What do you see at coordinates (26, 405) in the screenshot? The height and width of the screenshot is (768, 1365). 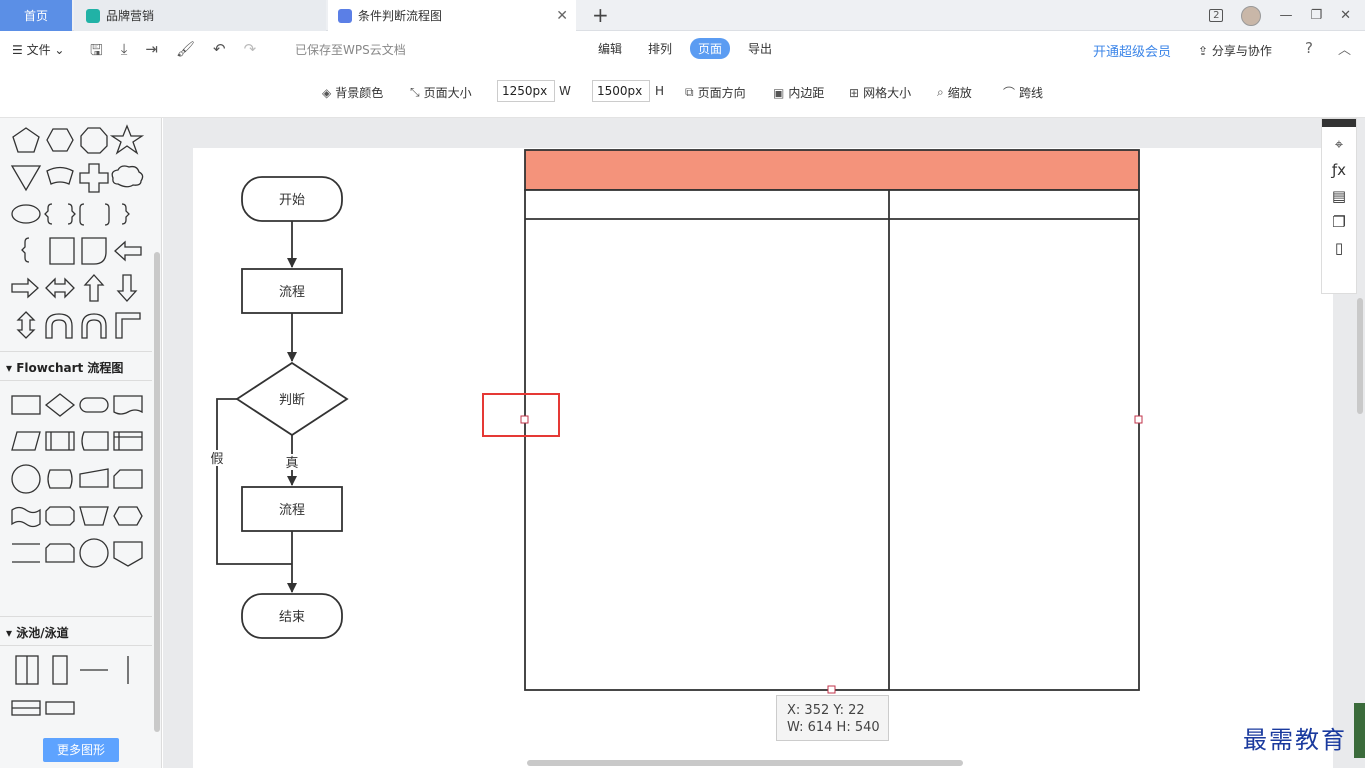 I see `process-shape` at bounding box center [26, 405].